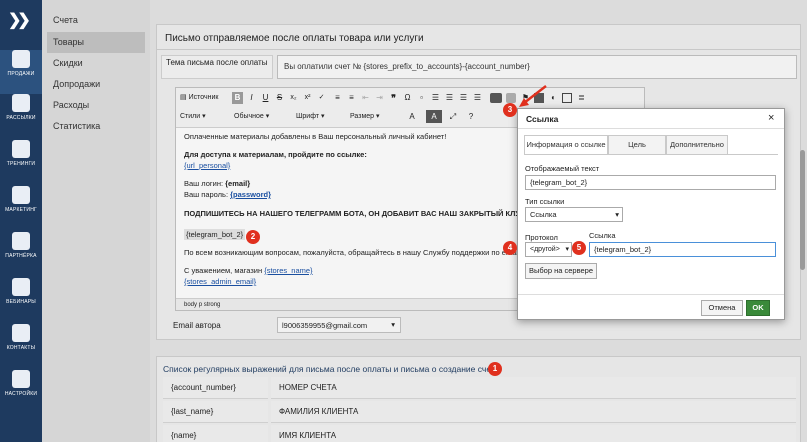  I want to click on dialog-footer-divider, so click(651, 294).